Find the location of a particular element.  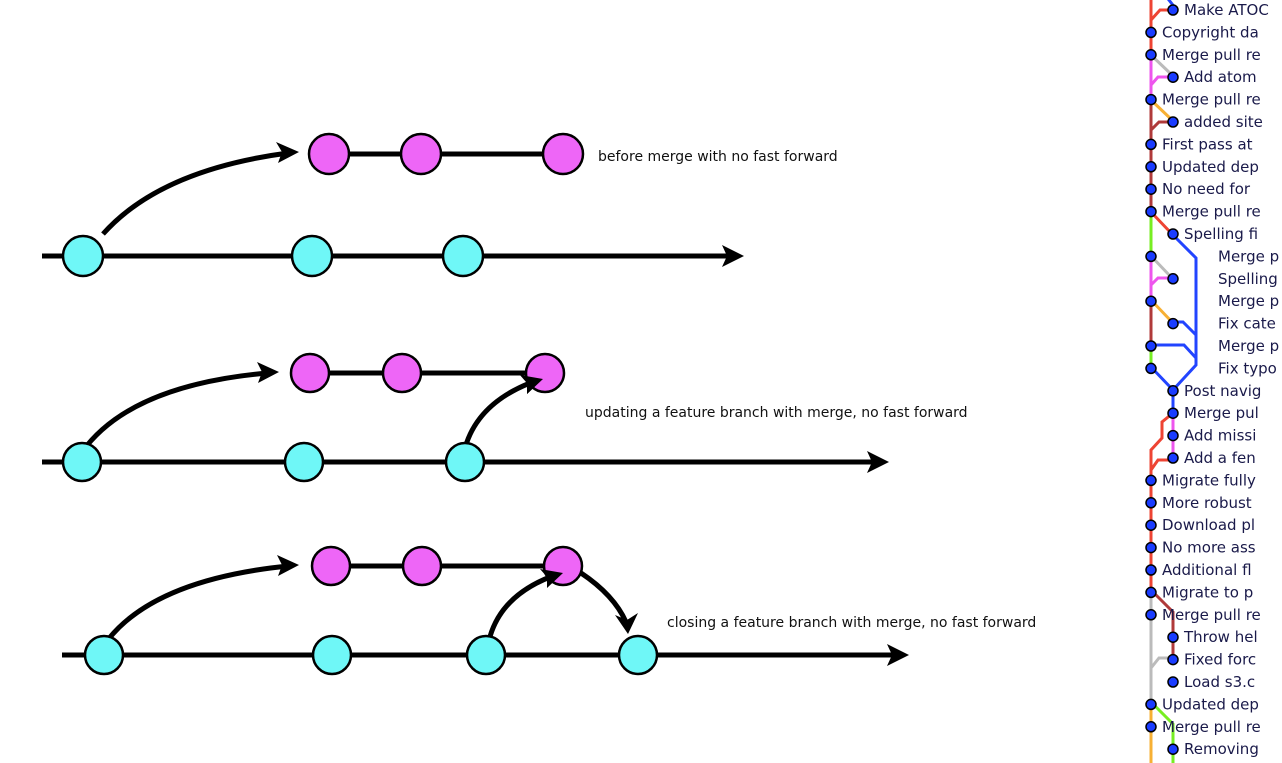

git-log-row: First pass at is located at coordinates (1199, 144).